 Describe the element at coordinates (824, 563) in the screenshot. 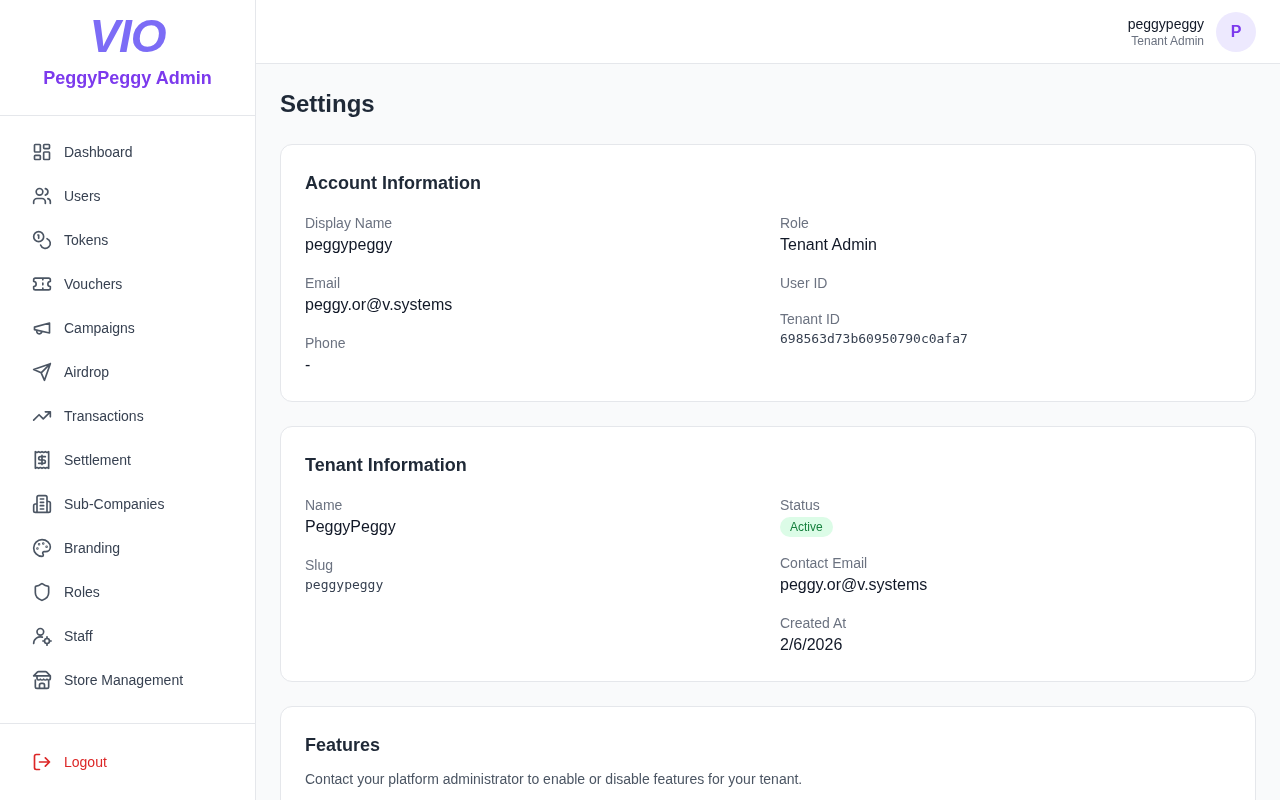

I see `field-label: Contact Email` at that location.